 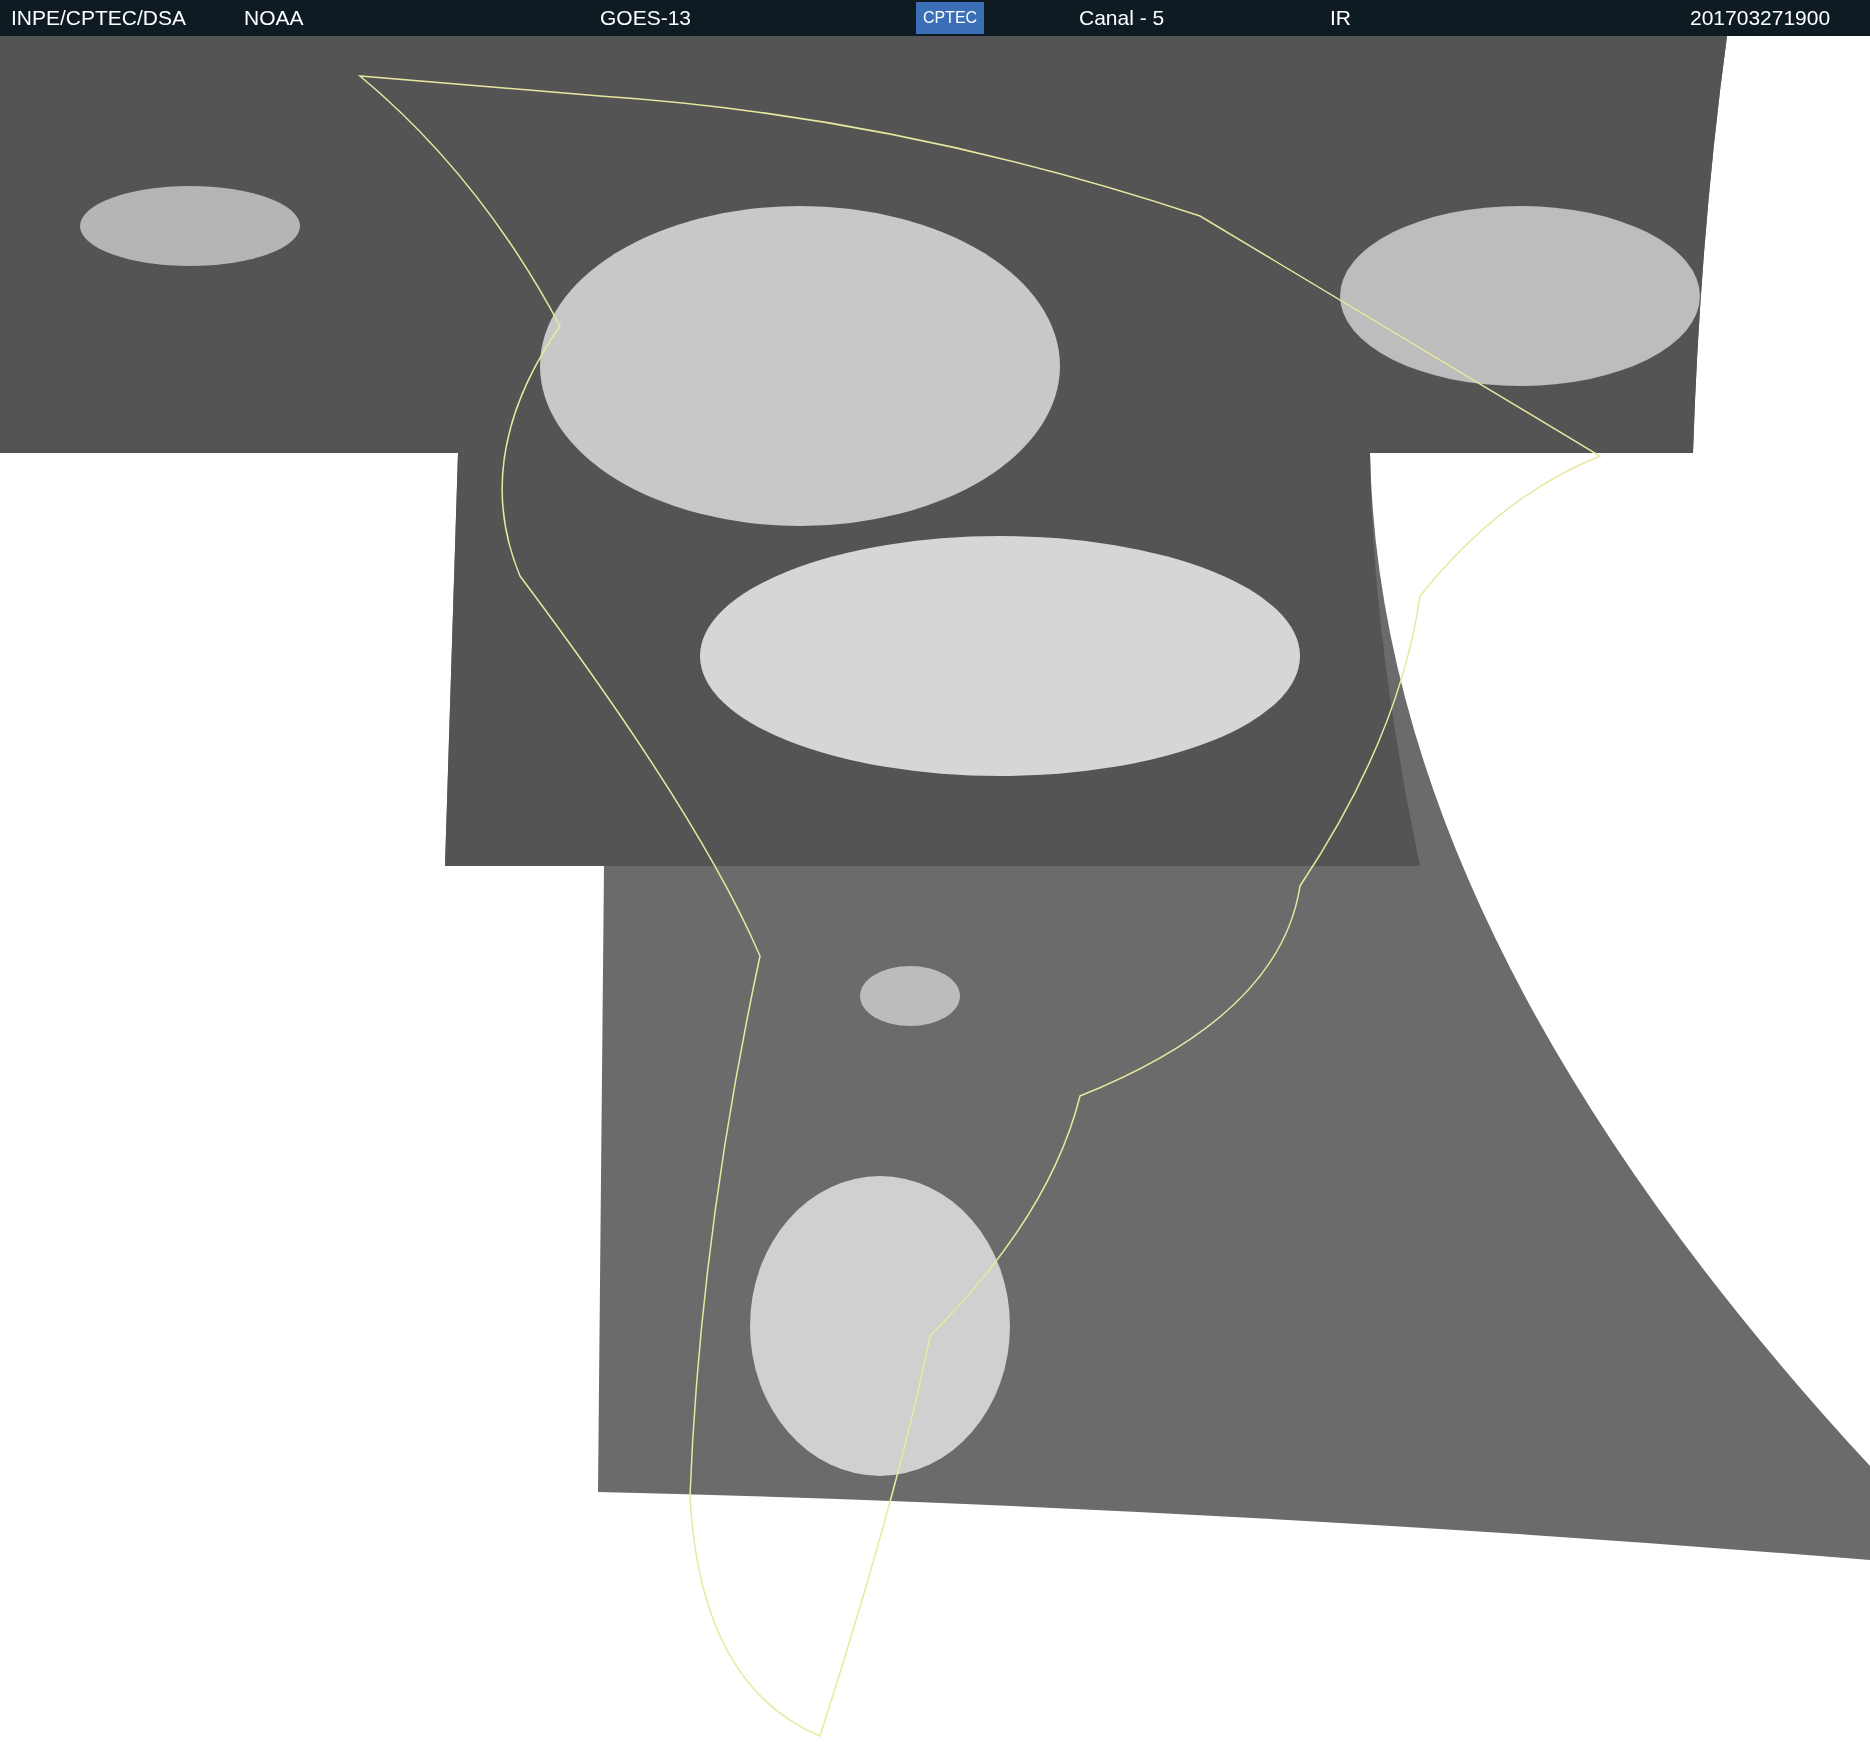 What do you see at coordinates (274, 18) in the screenshot?
I see `agency-label: NOAA` at bounding box center [274, 18].